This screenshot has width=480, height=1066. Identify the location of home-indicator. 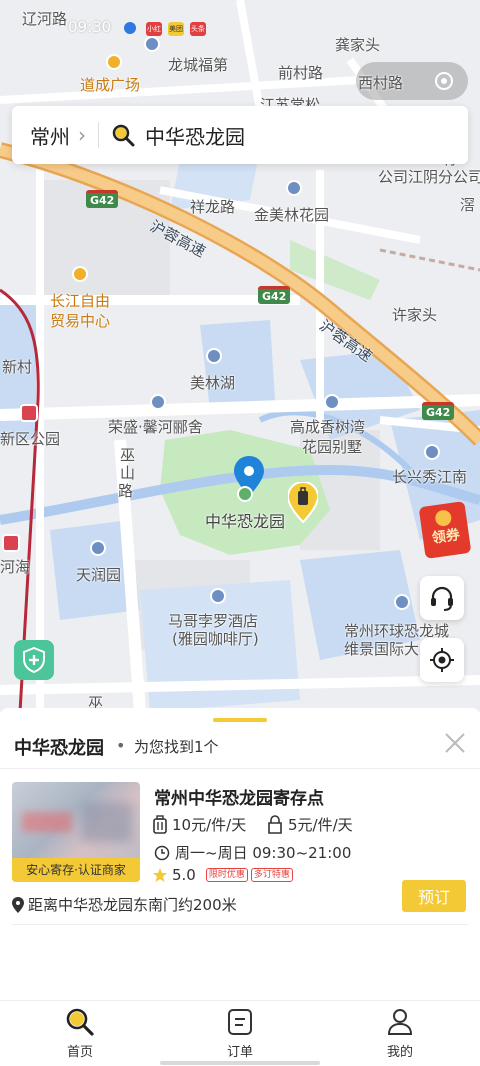
(240, 1063).